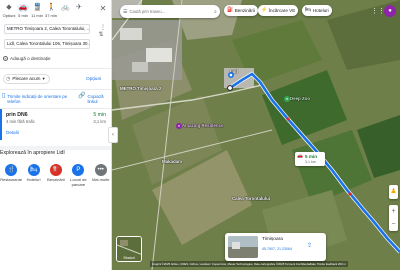  What do you see at coordinates (23, 15) in the screenshot?
I see `travel-mode-label: 5 min` at bounding box center [23, 15].